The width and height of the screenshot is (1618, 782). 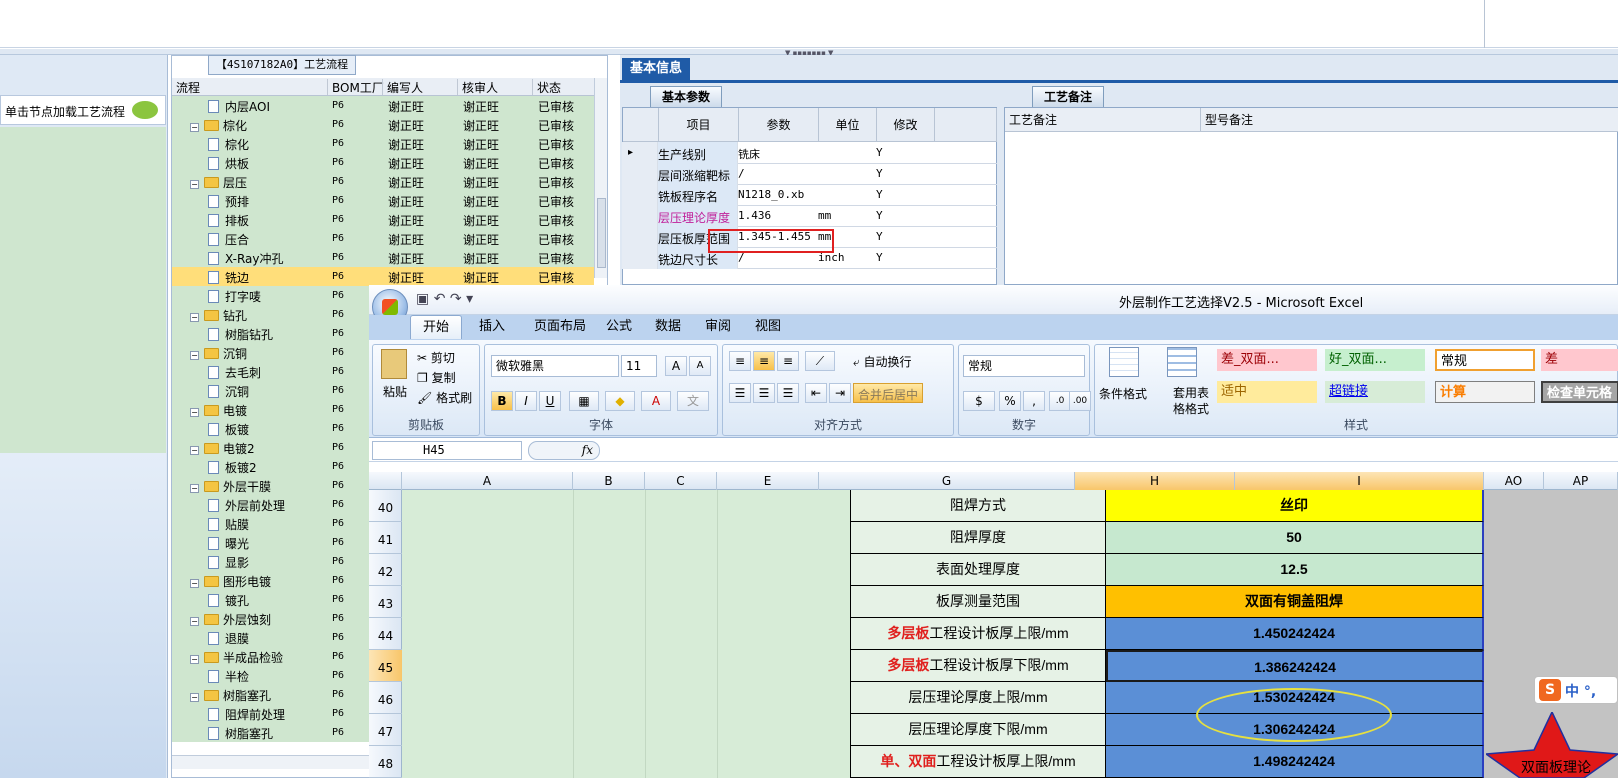 I want to click on col-writer: 编写人, so click(x=402, y=87).